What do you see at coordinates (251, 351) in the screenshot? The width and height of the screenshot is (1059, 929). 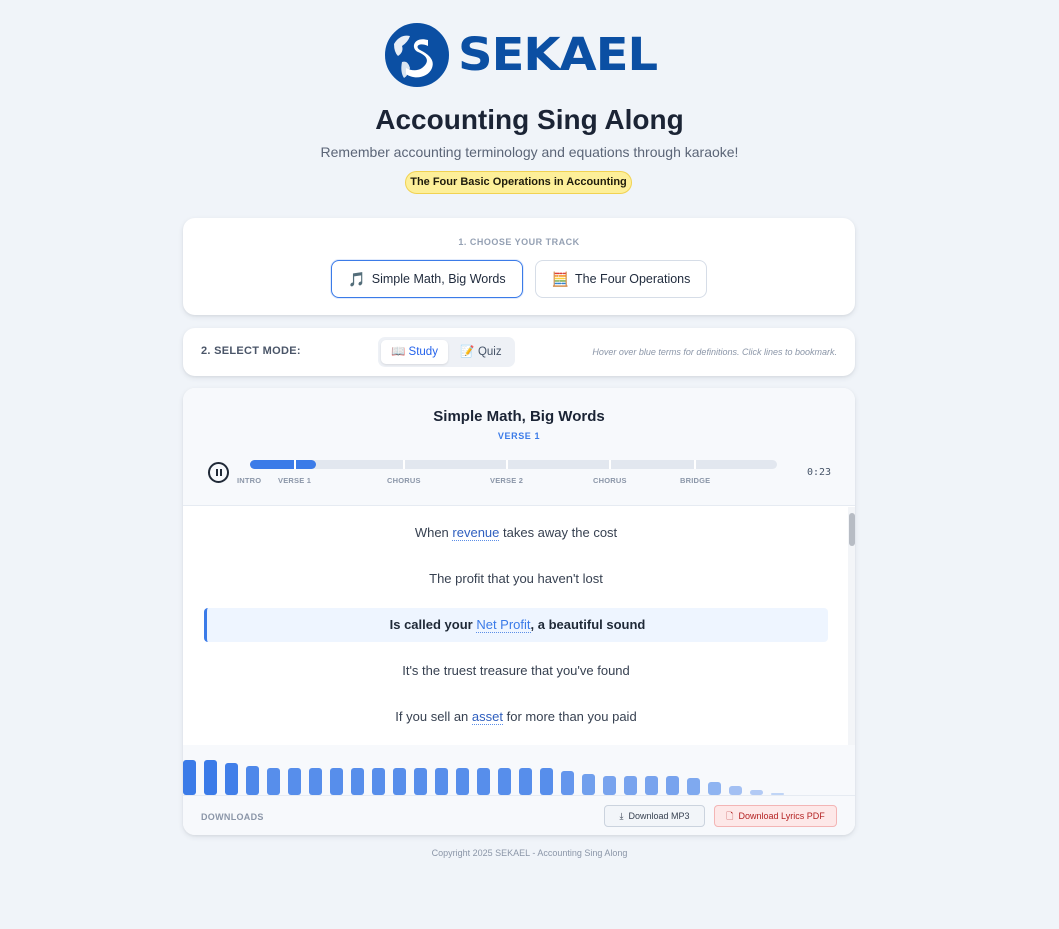 I see `mode-section-label: 2. SELECT MODE:` at bounding box center [251, 351].